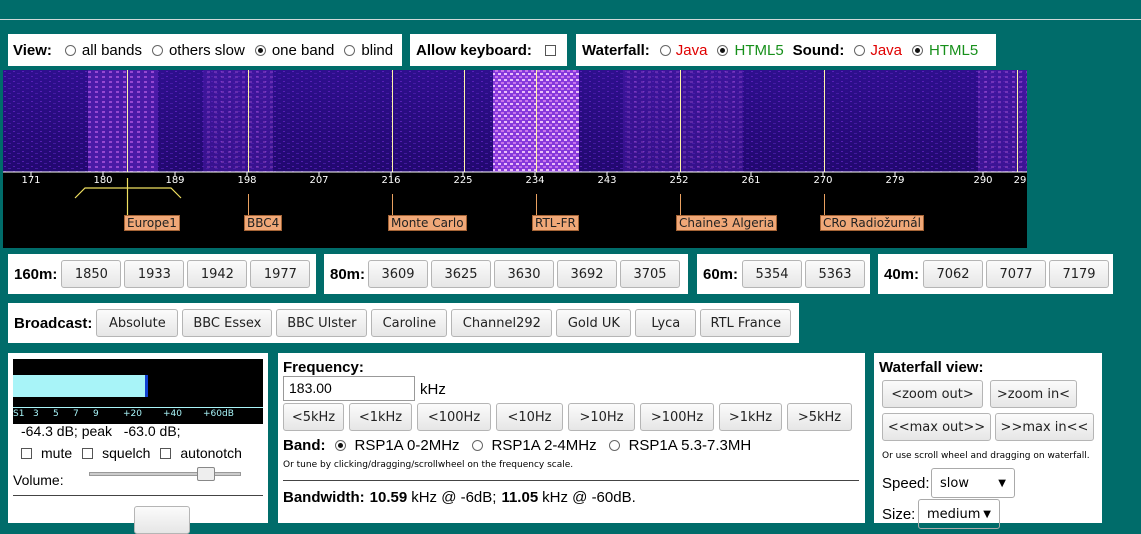 The height and width of the screenshot is (534, 1141). Describe the element at coordinates (529, 417) in the screenshot. I see `step-down-10hz-button: <10Hz` at that location.